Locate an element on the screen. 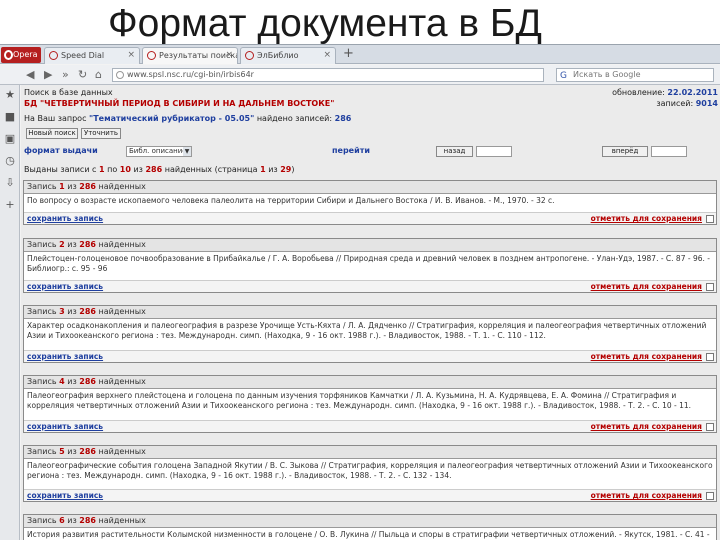 The image size is (720, 540). opera-menu-label: Opera is located at coordinates (25, 54).